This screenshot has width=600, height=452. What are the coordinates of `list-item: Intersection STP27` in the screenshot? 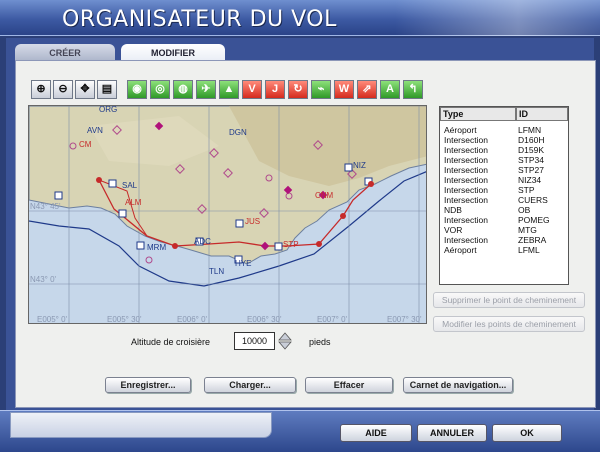 It's located at (504, 170).